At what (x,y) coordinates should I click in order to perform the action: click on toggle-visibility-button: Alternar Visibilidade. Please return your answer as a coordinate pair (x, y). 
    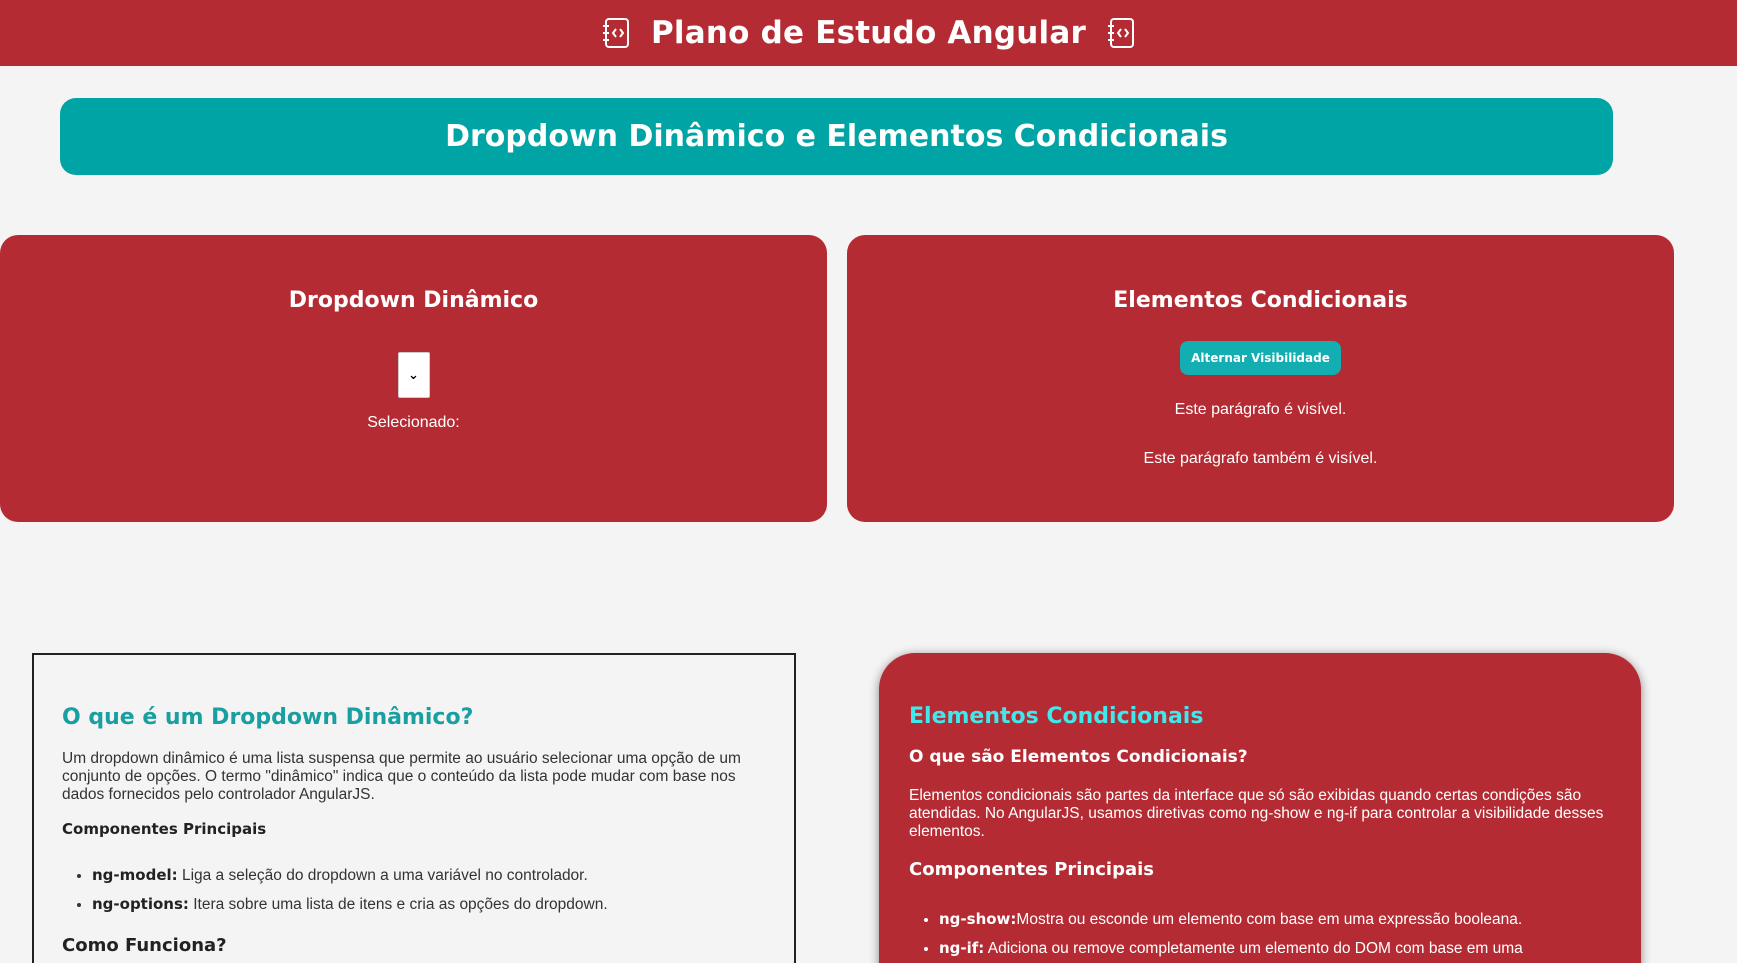
    Looking at the image, I should click on (1260, 358).